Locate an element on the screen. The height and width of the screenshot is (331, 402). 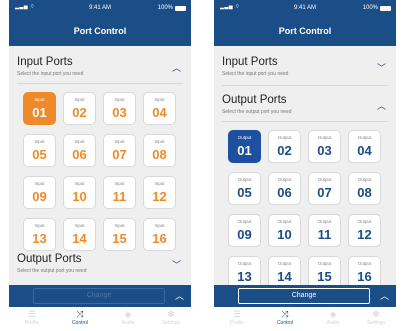
input-port-tile: Input 06 is located at coordinates (79, 150).